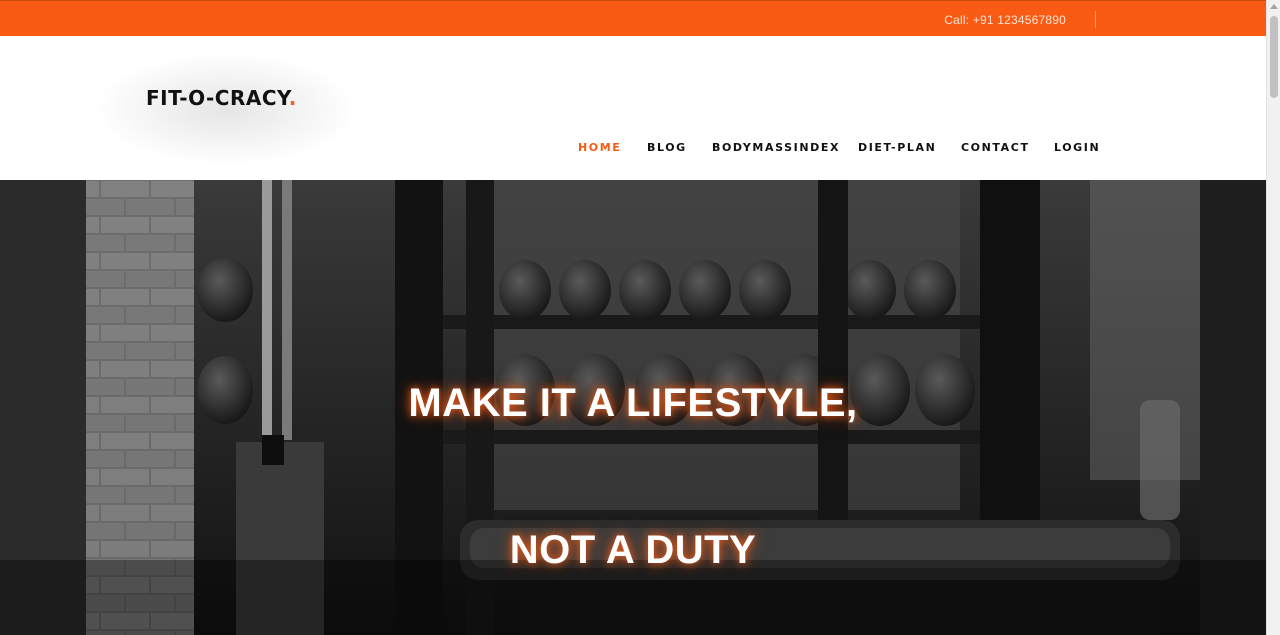 The width and height of the screenshot is (1280, 635). What do you see at coordinates (1005, 20) in the screenshot?
I see `call-text: Call: +91 1234567890` at bounding box center [1005, 20].